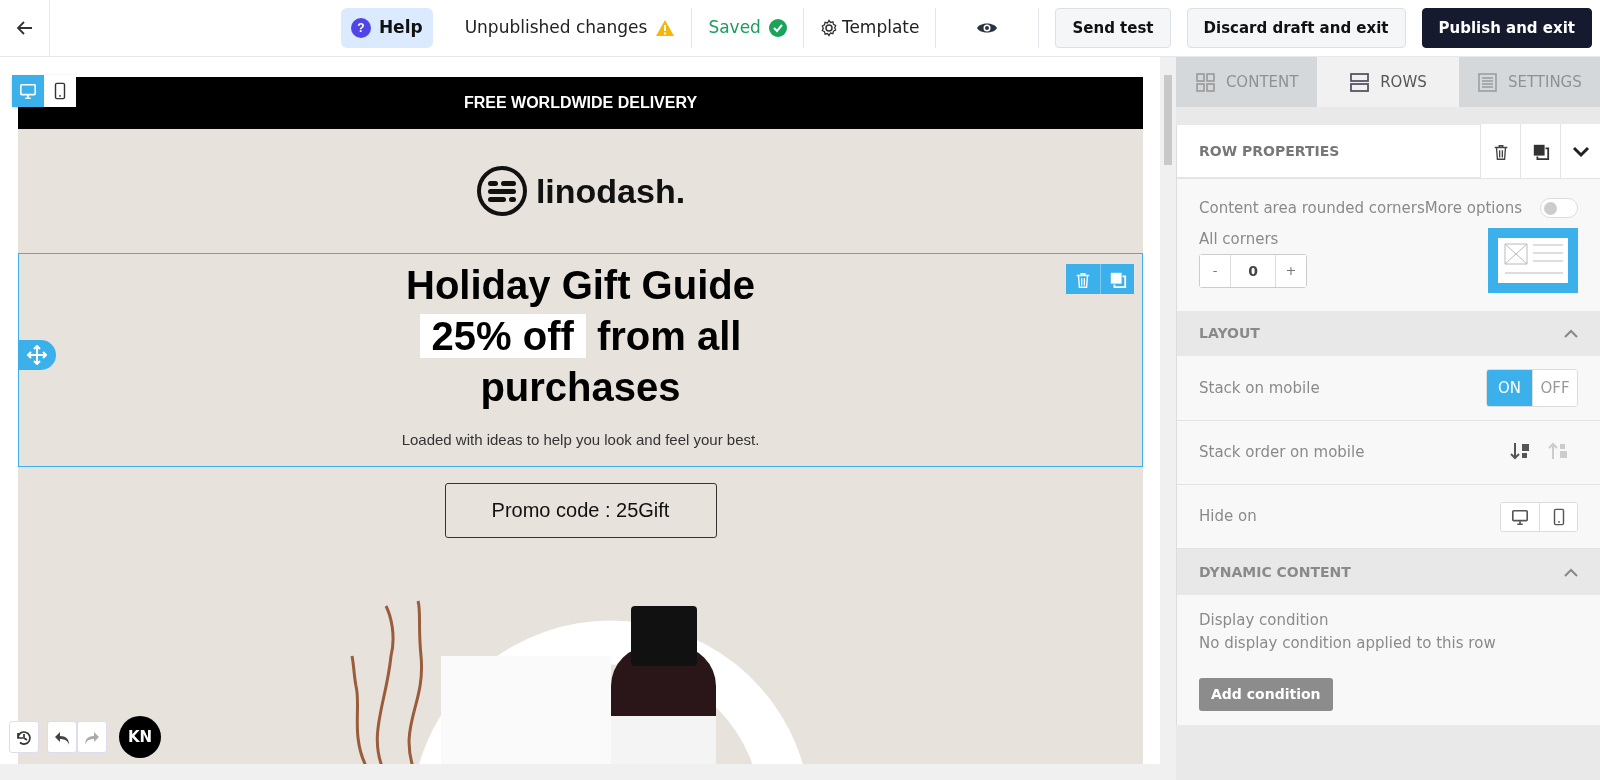  What do you see at coordinates (1275, 572) in the screenshot?
I see `section-title: DYNAMIC CONTENT` at bounding box center [1275, 572].